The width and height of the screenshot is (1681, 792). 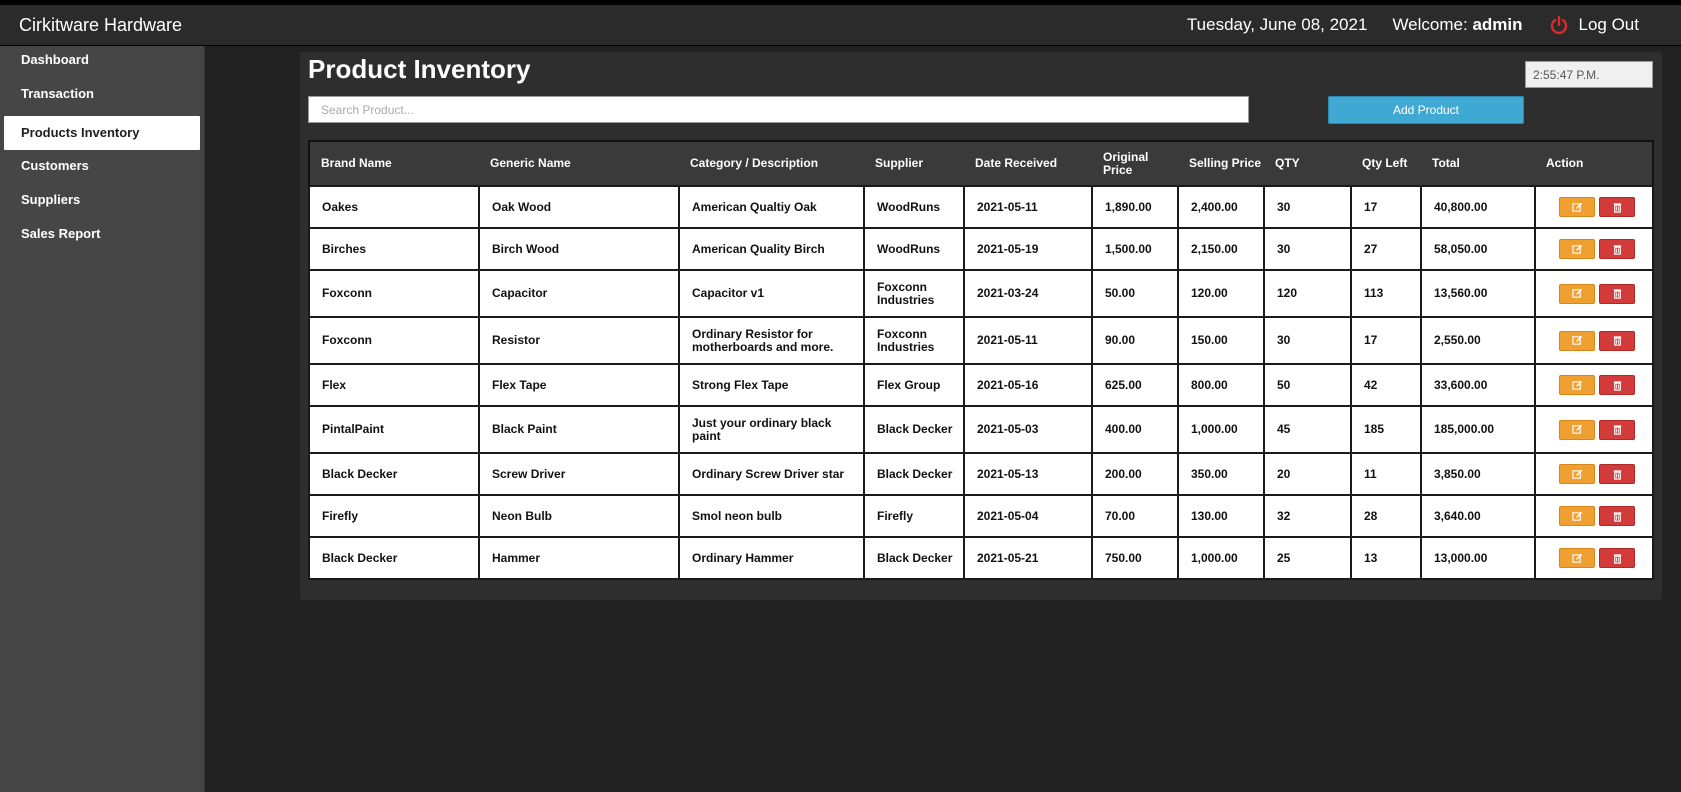 What do you see at coordinates (579, 340) in the screenshot?
I see `table-cell: Resistor` at bounding box center [579, 340].